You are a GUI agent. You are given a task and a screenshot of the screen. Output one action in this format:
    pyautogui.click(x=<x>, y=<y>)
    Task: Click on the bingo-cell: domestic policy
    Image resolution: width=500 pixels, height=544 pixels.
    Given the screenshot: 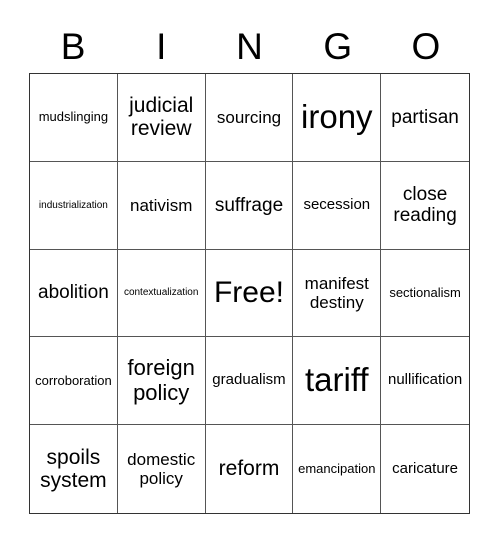 What is the action you would take?
    pyautogui.click(x=162, y=469)
    